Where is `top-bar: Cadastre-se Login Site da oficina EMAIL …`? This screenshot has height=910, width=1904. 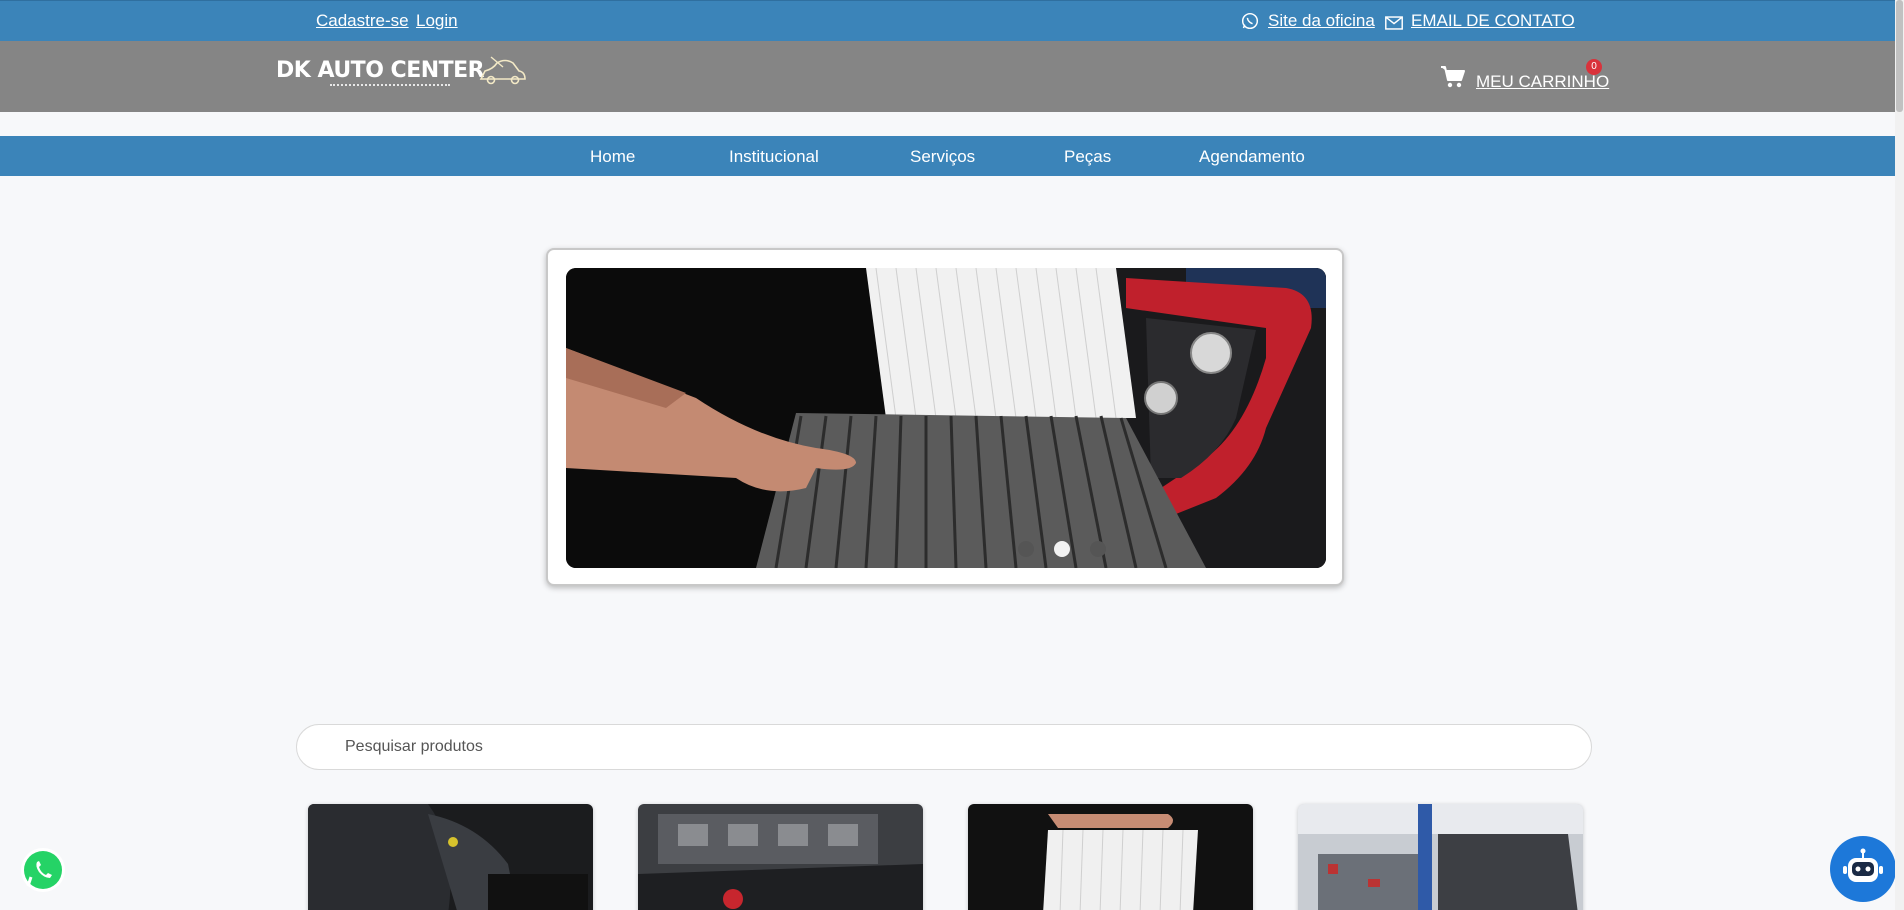 top-bar: Cadastre-se Login Site da oficina EMAIL … is located at coordinates (947, 20).